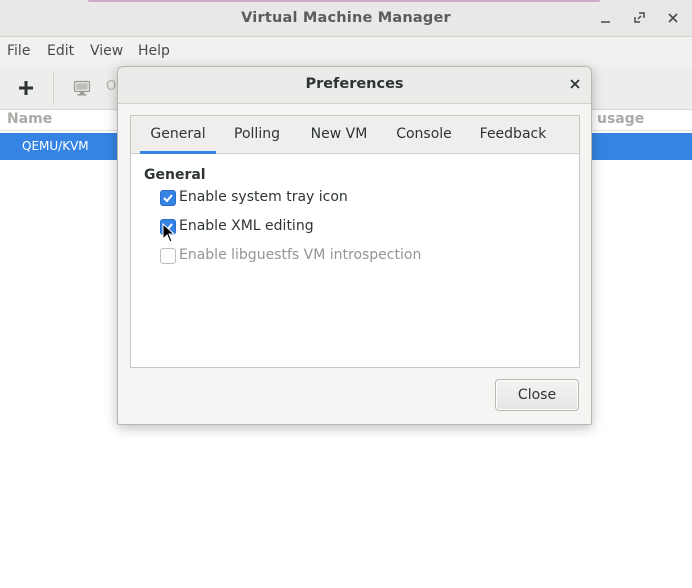  I want to click on column-header-name: Name, so click(29, 119).